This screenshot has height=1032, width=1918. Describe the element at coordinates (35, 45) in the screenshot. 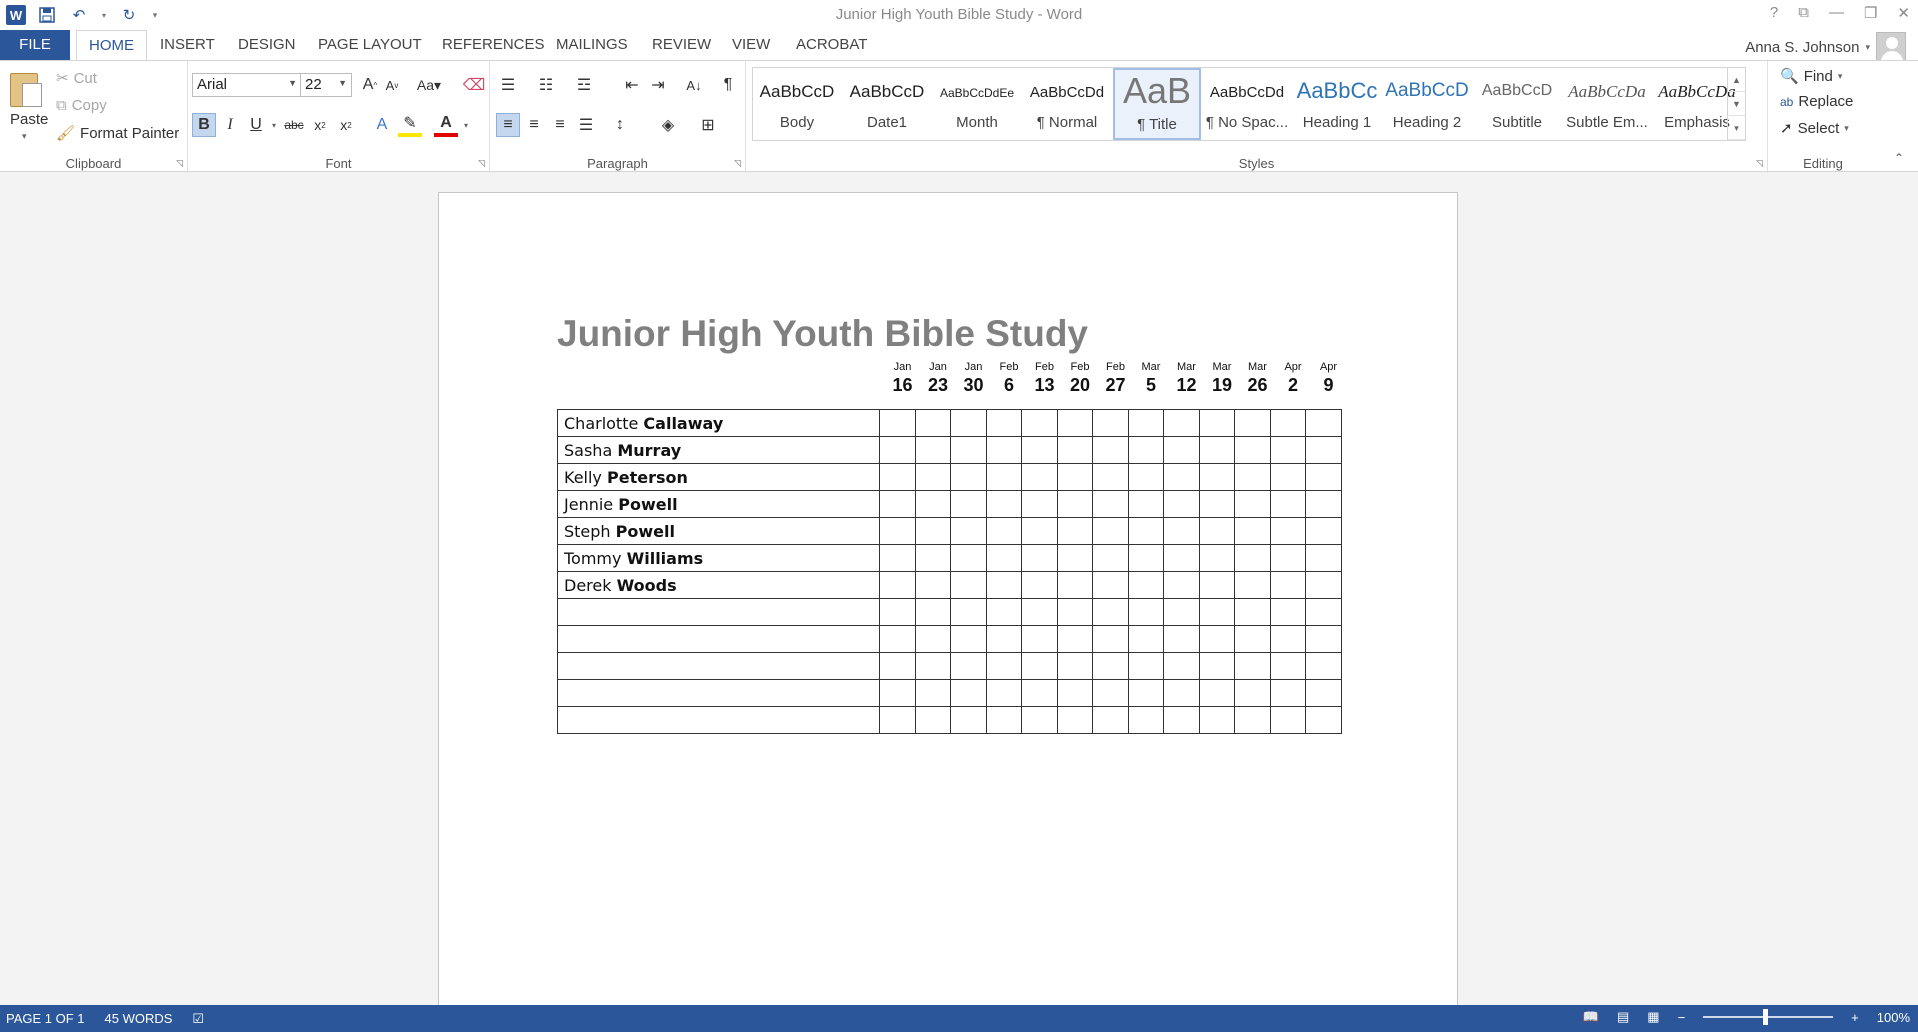

I see `tab-file: FILE` at that location.